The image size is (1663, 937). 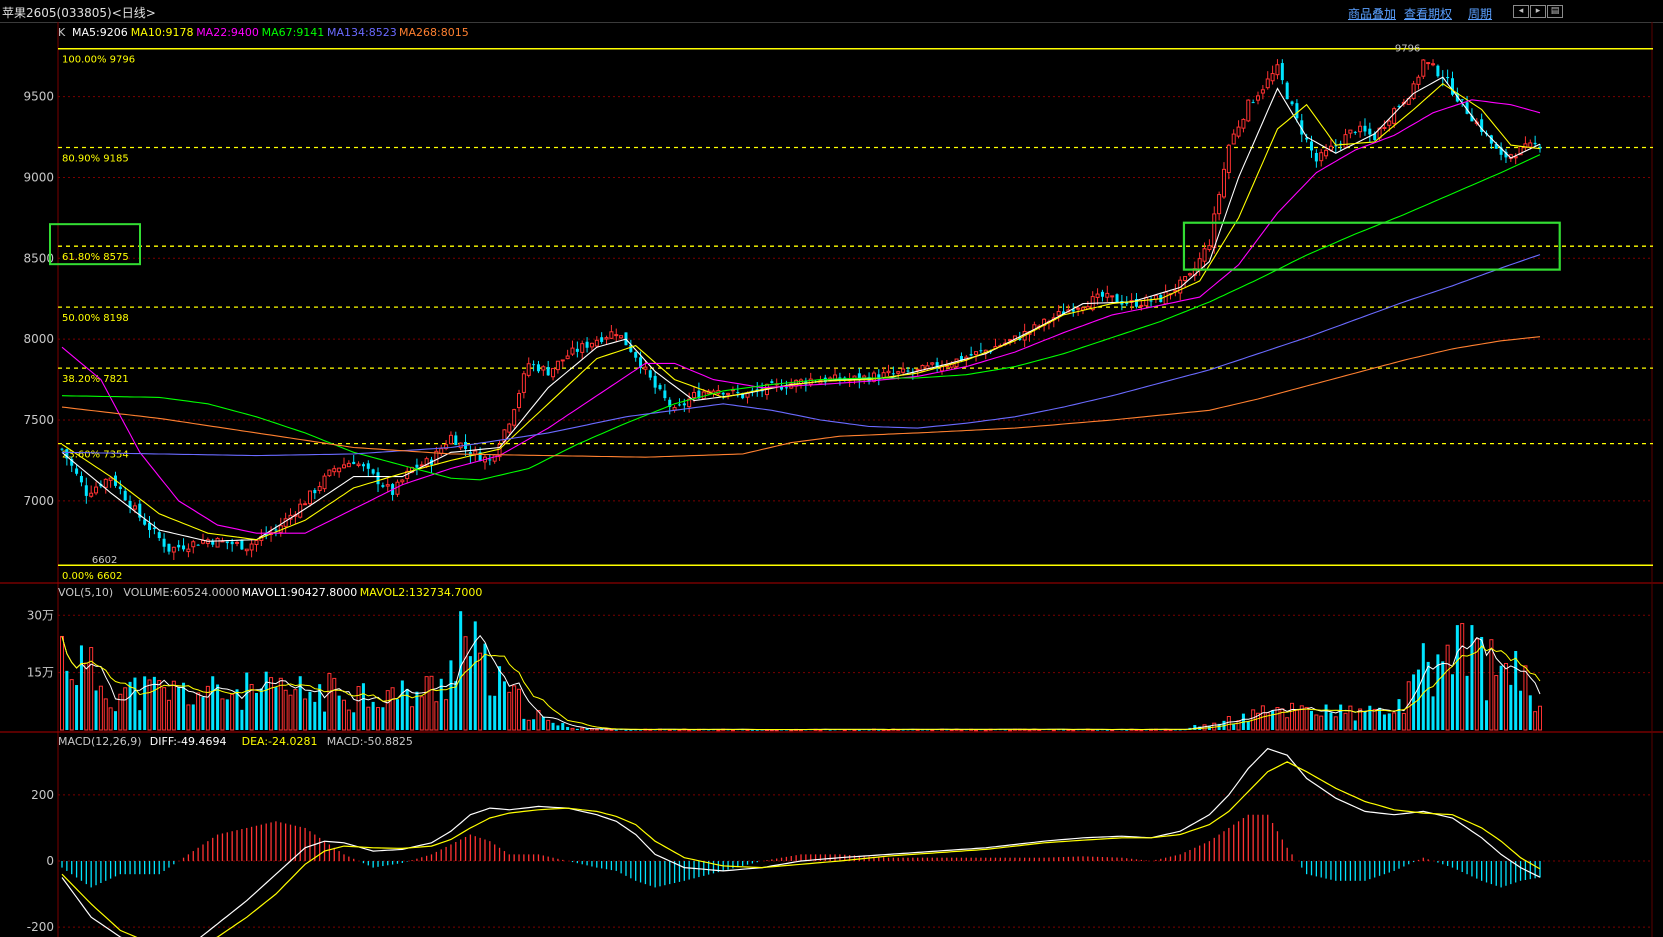 I want to click on fib-label: 80.90% 9185, so click(x=95, y=159).